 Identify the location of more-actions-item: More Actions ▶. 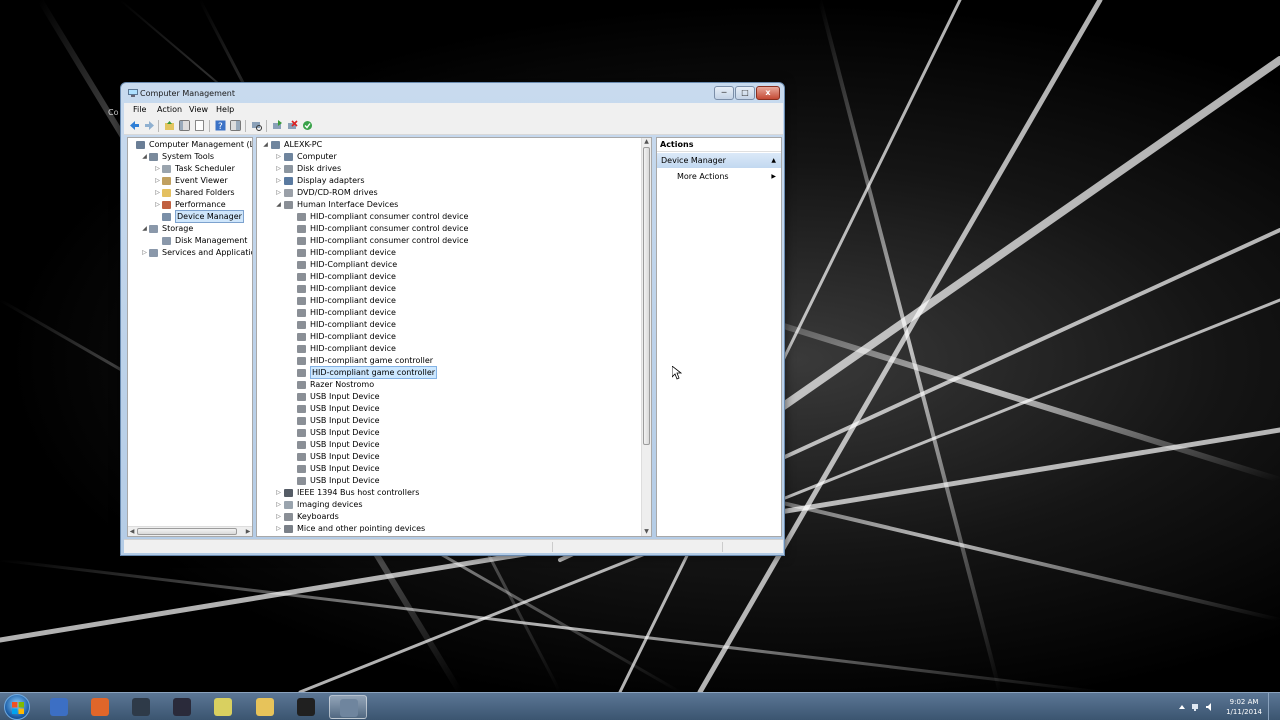
(719, 176).